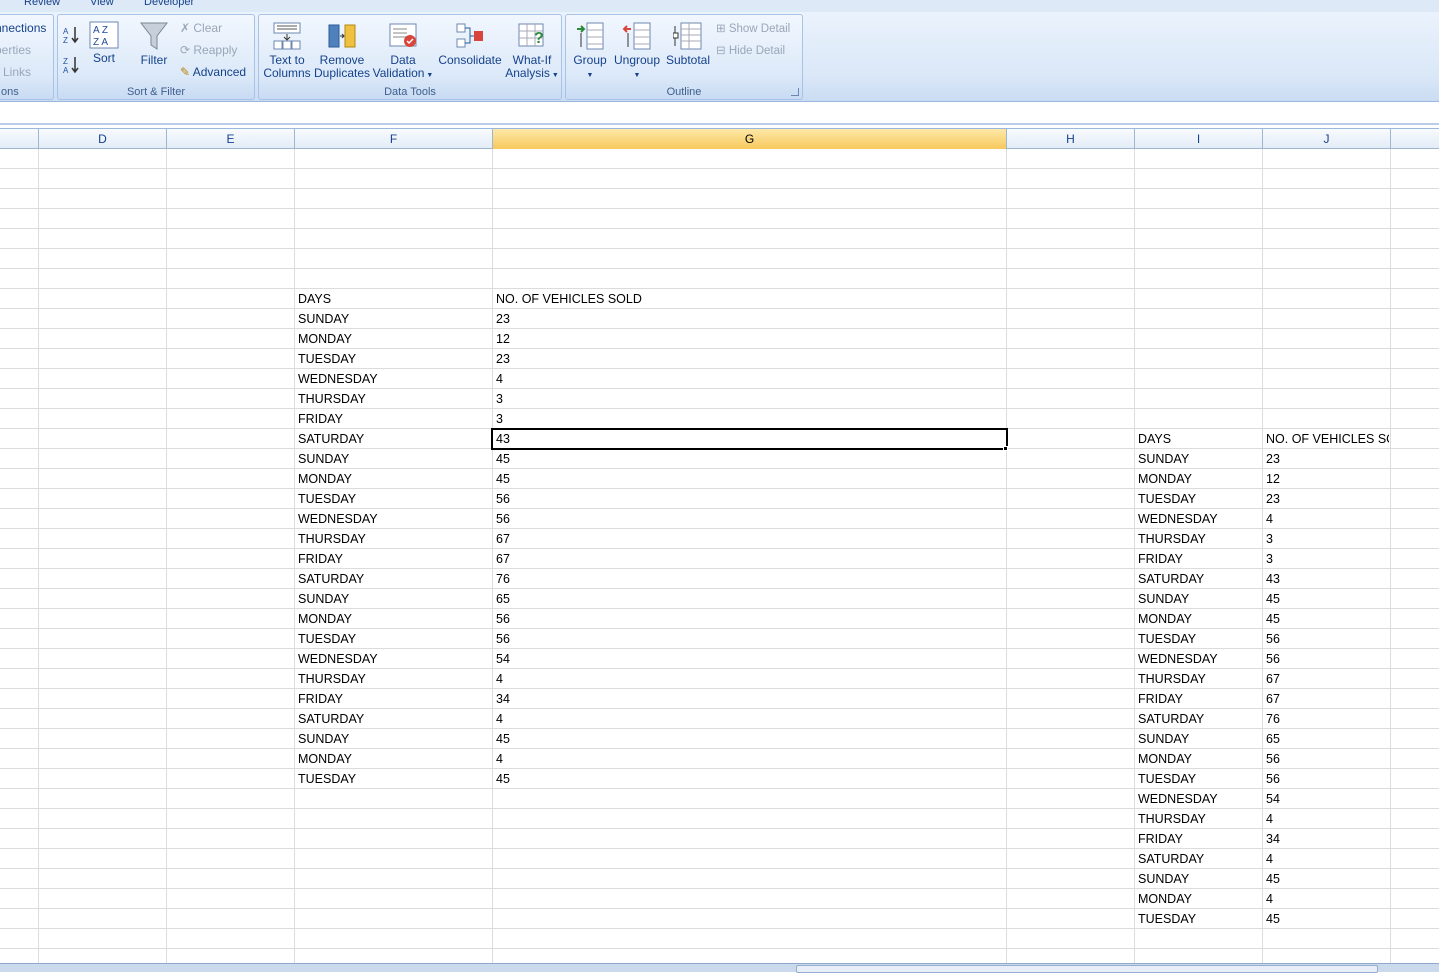  I want to click on properties-button: perties, so click(15, 50).